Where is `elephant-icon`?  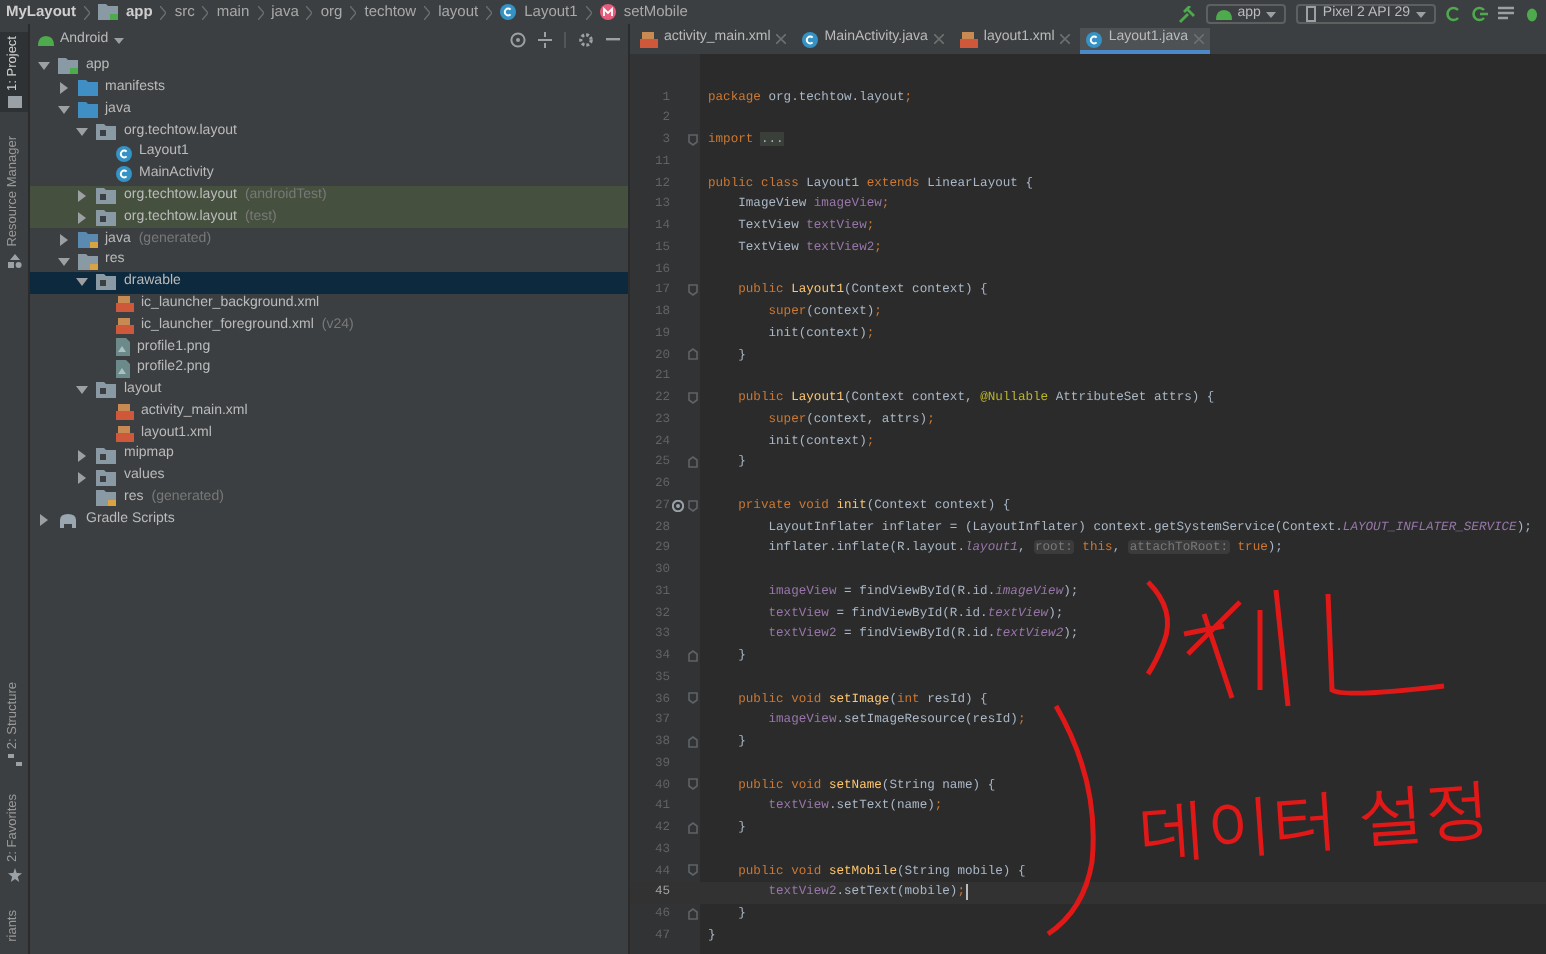 elephant-icon is located at coordinates (68, 520).